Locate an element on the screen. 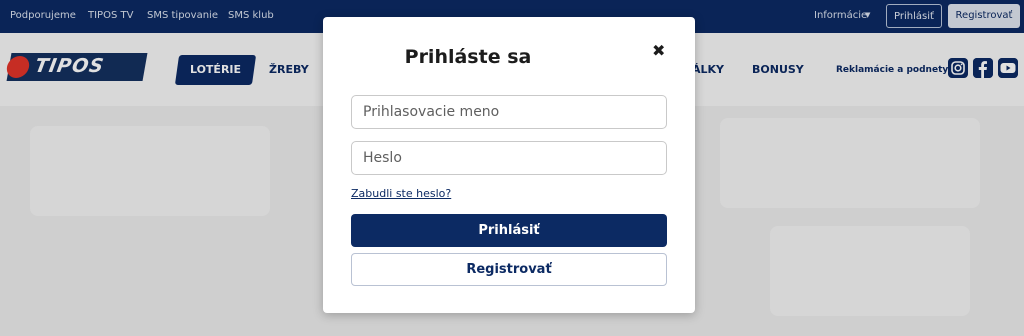 The image size is (1024, 336). username-input is located at coordinates (509, 112).